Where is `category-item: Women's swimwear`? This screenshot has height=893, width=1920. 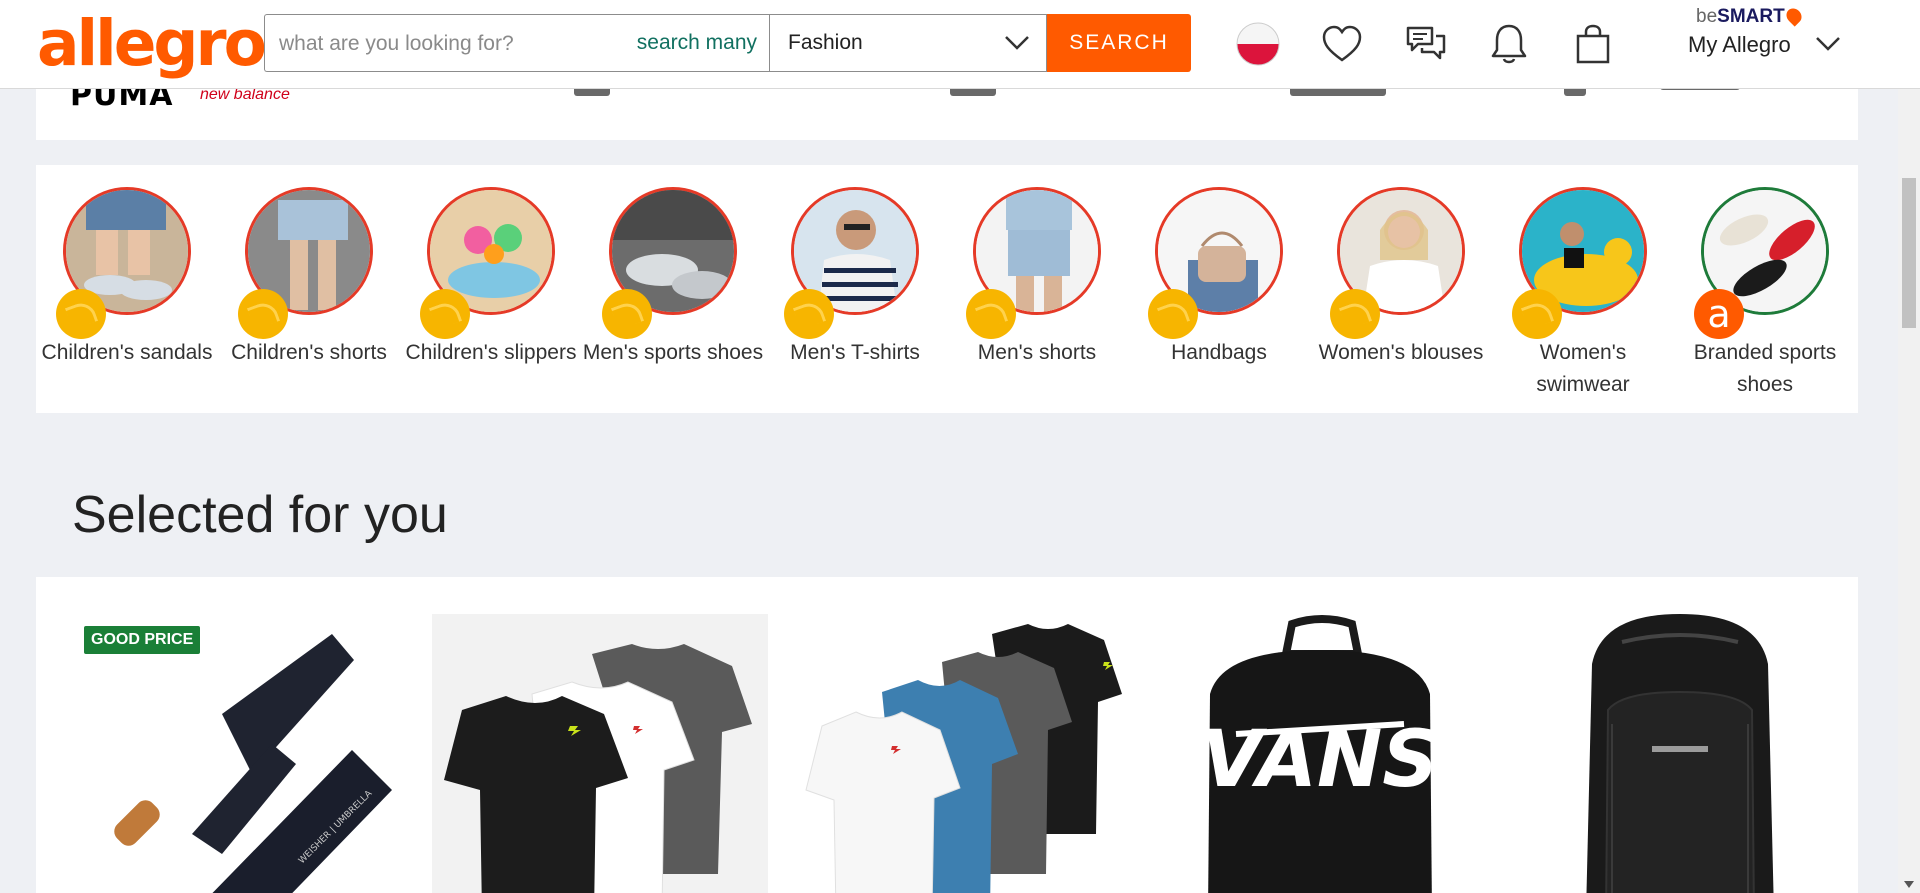
category-item: Women's swimwear is located at coordinates (1583, 294).